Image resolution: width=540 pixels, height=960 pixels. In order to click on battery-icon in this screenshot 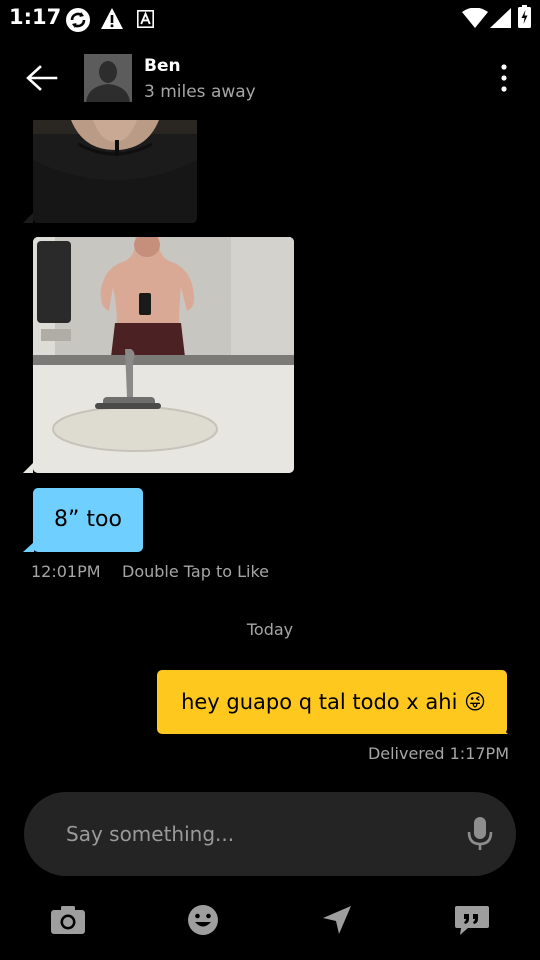, I will do `click(524, 16)`.